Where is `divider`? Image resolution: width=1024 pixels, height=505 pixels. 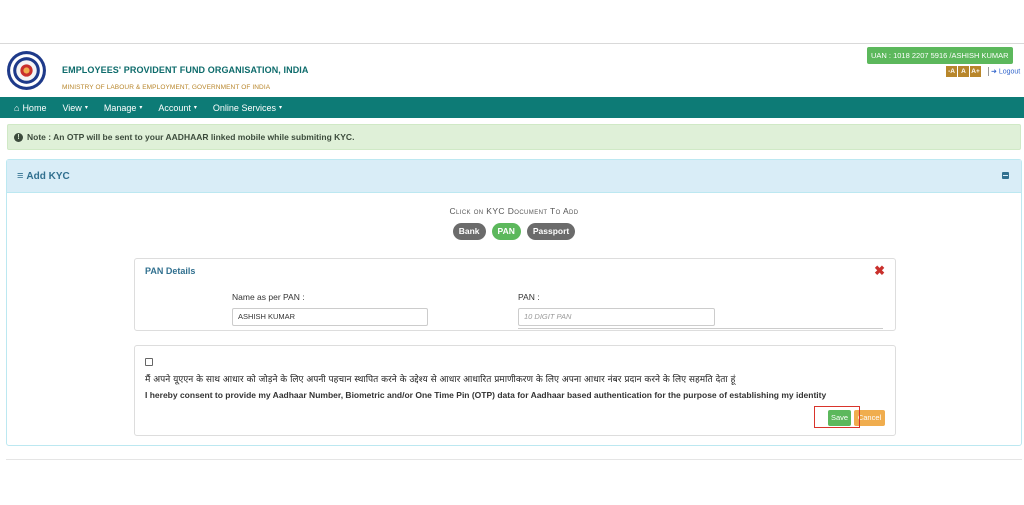
divider is located at coordinates (700, 328).